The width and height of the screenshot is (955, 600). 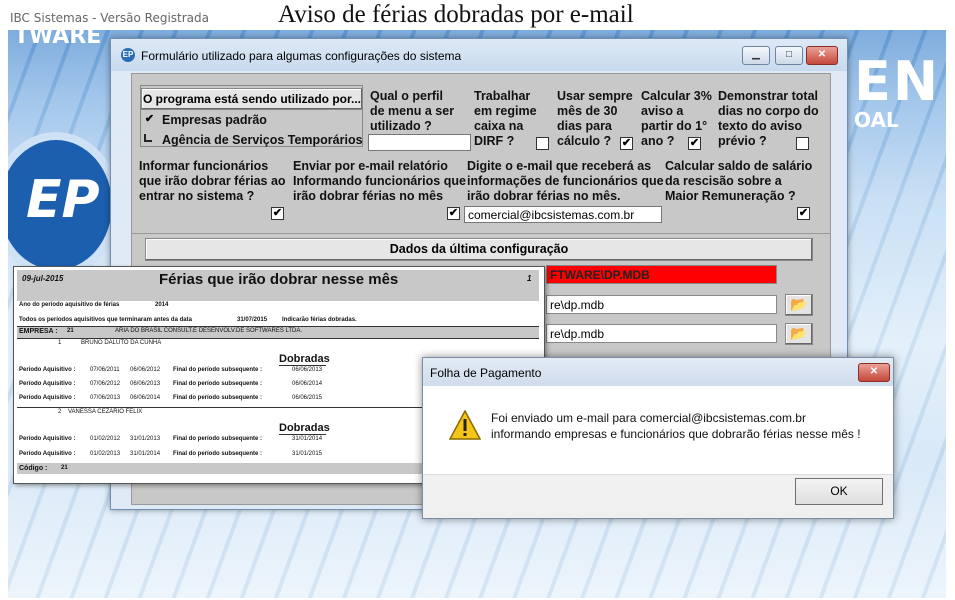 I want to click on company-code: 21, so click(x=70, y=331).